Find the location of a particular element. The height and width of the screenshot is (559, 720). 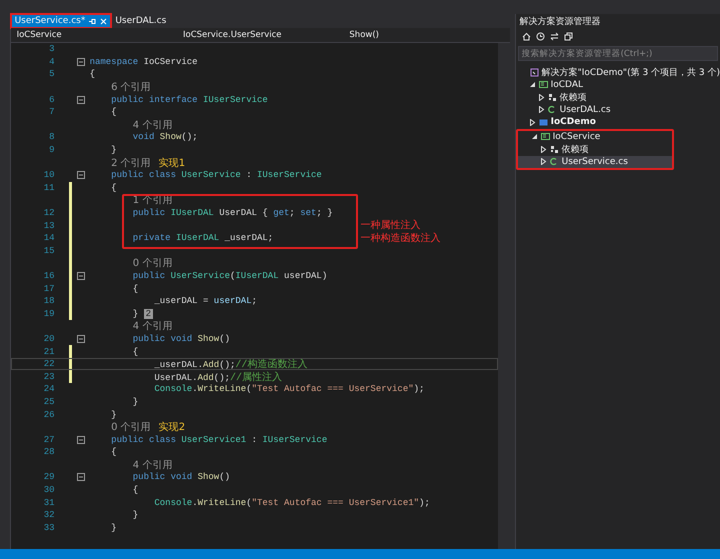

panel-title: 解决方案资源管理器 is located at coordinates (560, 21).